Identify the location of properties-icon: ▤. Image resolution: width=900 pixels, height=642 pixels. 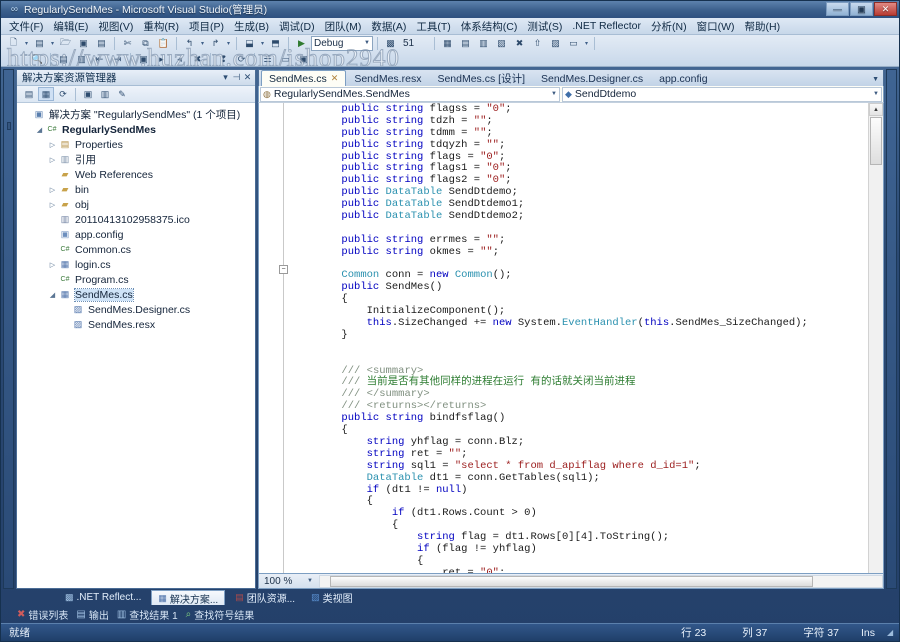
(29, 94).